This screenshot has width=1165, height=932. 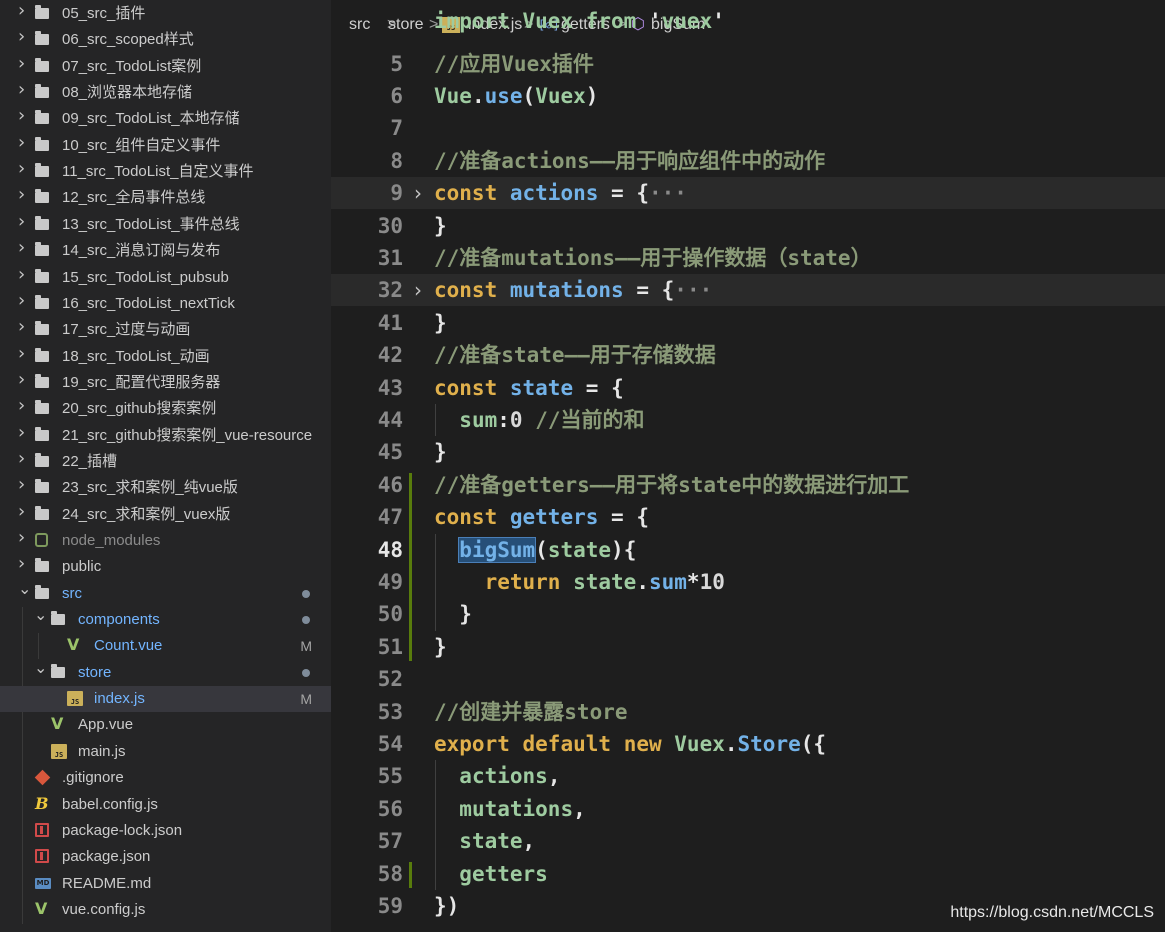 What do you see at coordinates (306, 672) in the screenshot?
I see `git-change-dot` at bounding box center [306, 672].